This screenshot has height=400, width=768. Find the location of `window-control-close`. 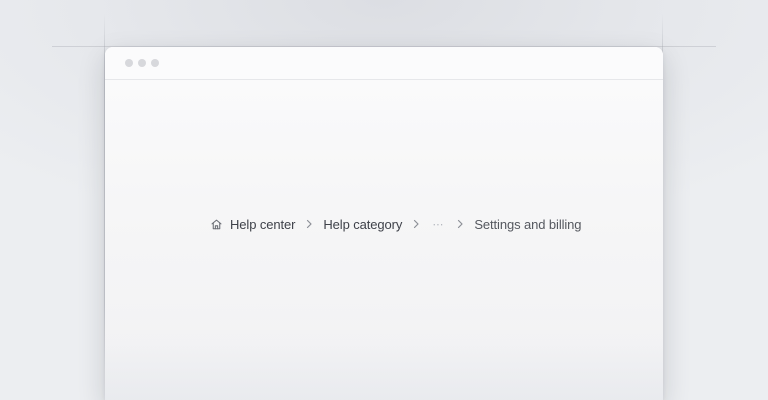

window-control-close is located at coordinates (129, 63).